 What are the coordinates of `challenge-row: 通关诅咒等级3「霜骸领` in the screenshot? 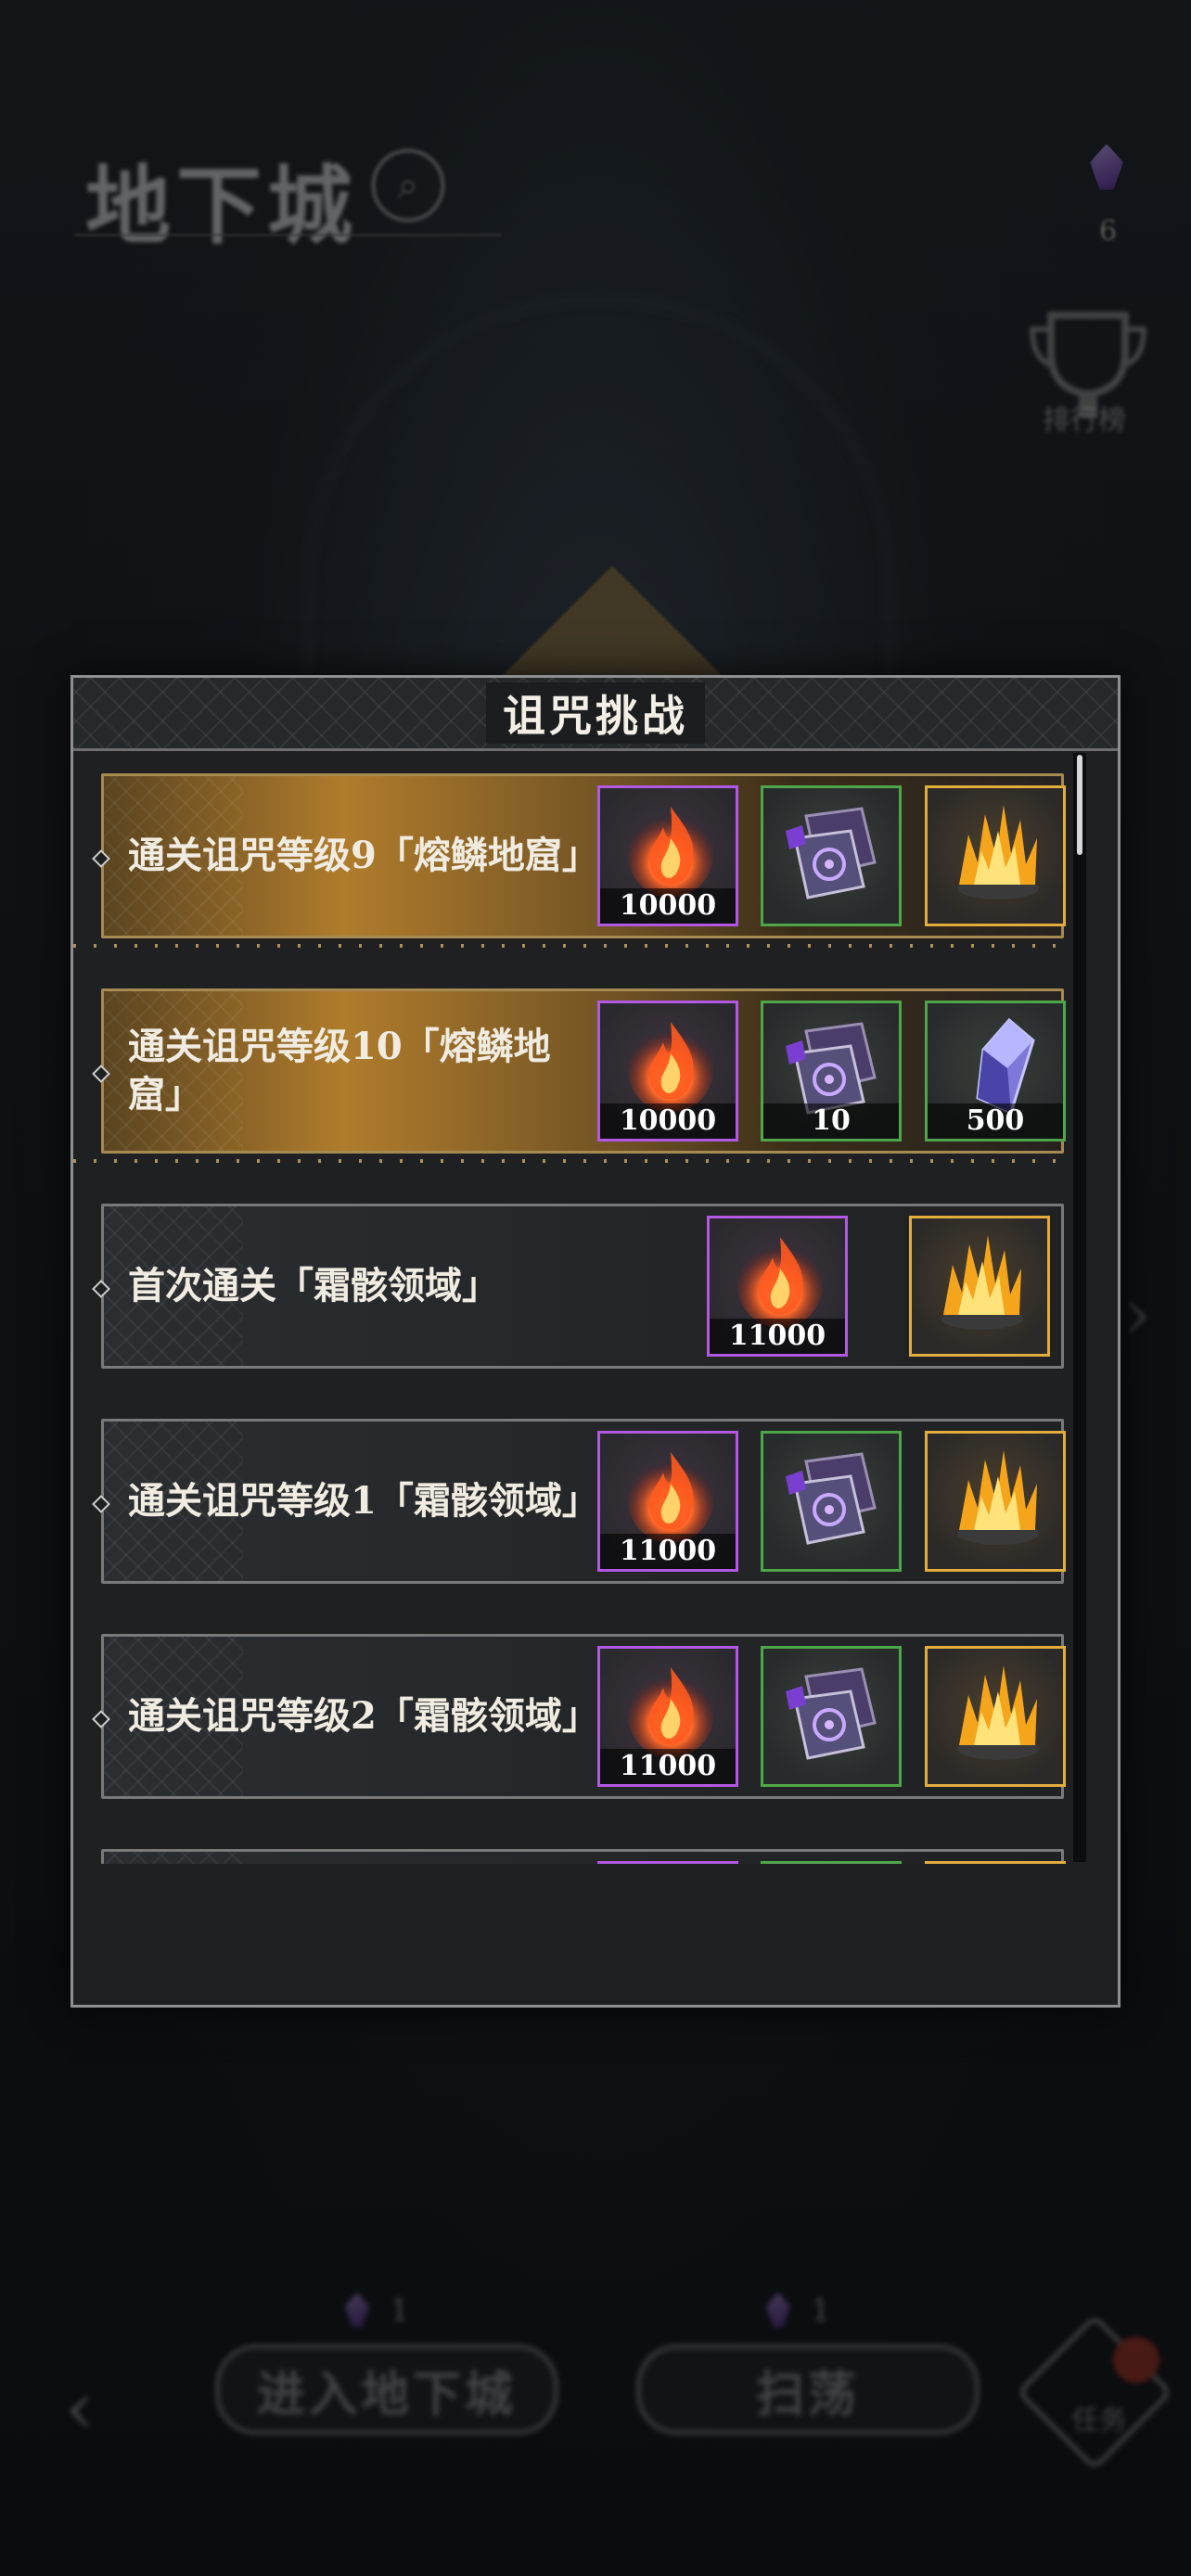 It's located at (584, 1856).